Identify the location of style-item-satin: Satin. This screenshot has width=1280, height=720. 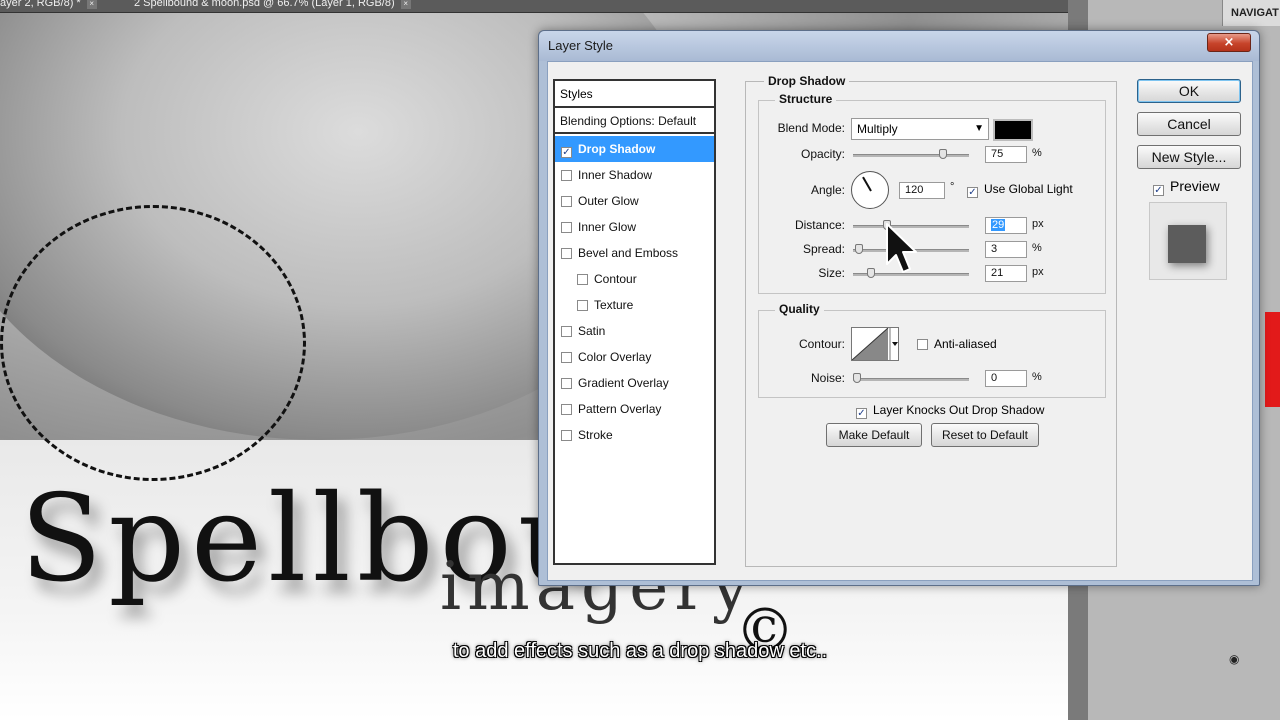
(634, 331).